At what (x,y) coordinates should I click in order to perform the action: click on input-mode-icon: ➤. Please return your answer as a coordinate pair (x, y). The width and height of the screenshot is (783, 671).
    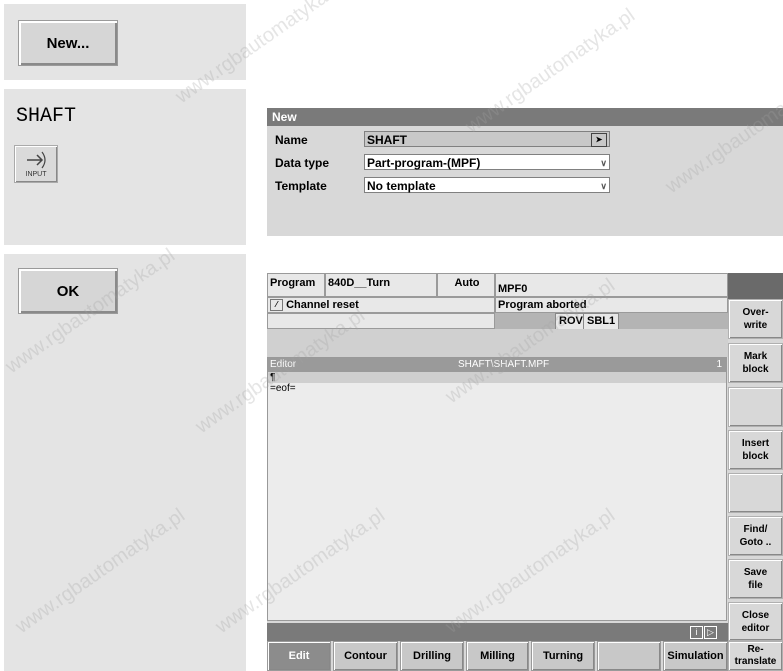
    Looking at the image, I should click on (599, 140).